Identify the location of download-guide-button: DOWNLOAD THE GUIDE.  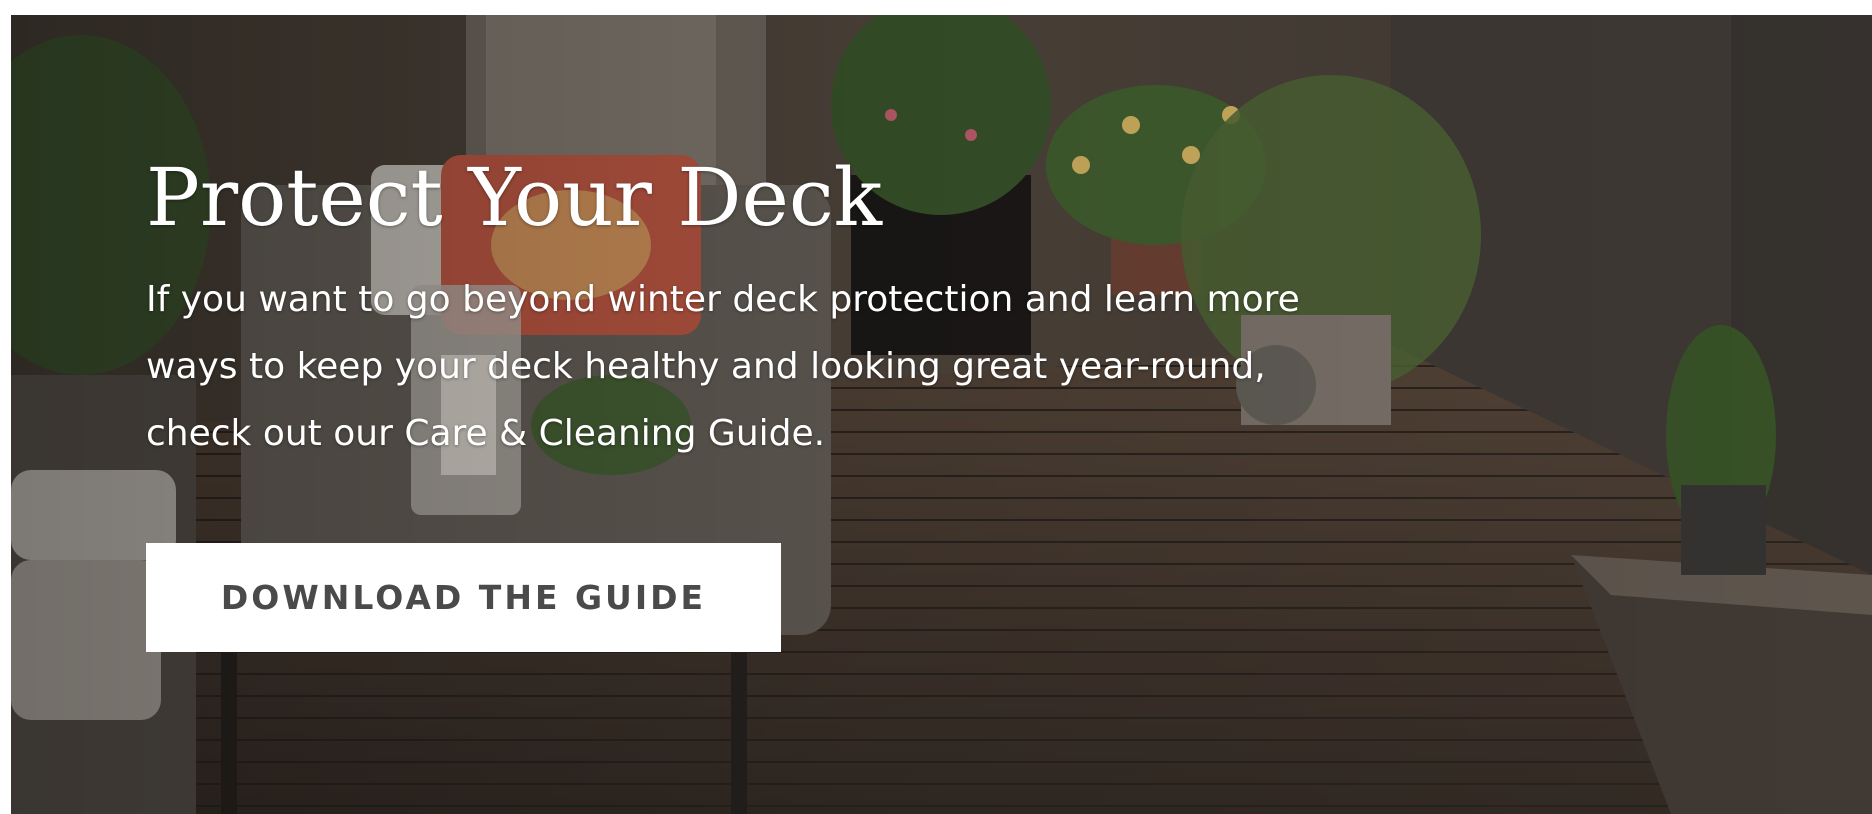
(463, 597).